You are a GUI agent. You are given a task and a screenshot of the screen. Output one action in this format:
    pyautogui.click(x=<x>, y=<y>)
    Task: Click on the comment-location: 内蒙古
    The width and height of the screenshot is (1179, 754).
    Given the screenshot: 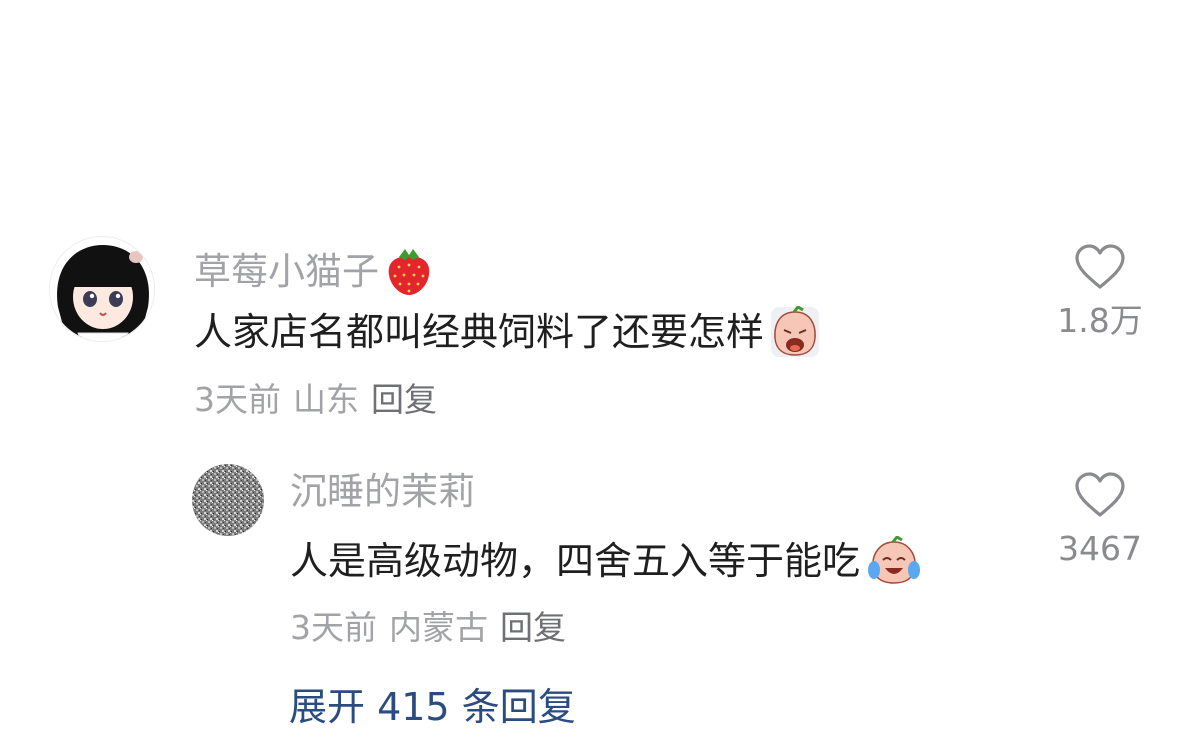 What is the action you would take?
    pyautogui.click(x=438, y=627)
    